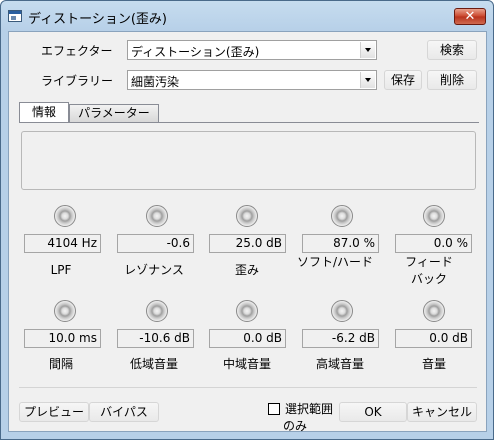 Image resolution: width=494 pixels, height=440 pixels. I want to click on effector-dropdown: ディストーション(歪み), so click(252, 50).